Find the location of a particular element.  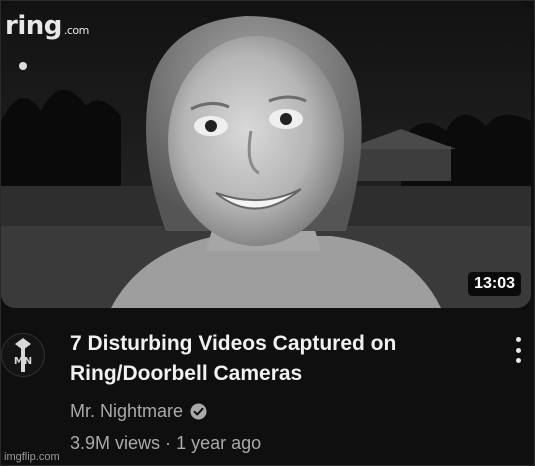

upload-age: 1 year ago is located at coordinates (219, 443).